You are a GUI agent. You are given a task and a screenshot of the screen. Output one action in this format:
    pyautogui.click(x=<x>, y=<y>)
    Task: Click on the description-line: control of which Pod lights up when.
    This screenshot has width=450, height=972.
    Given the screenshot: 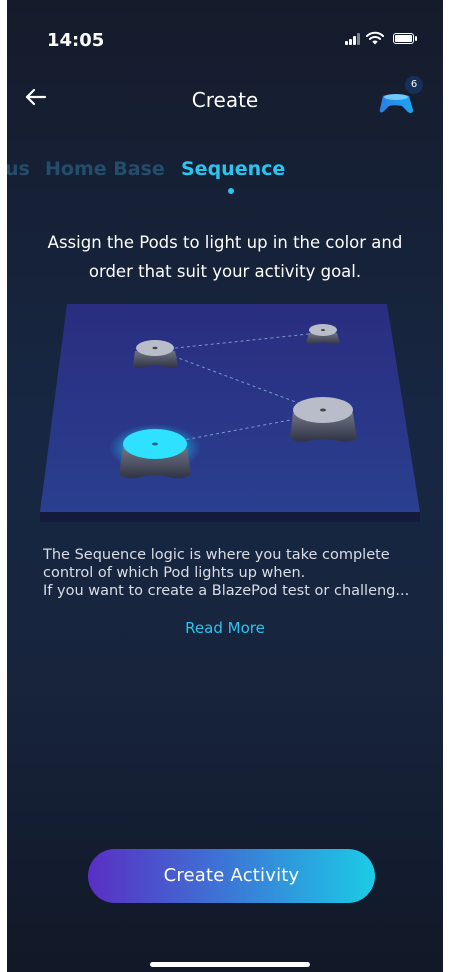 What is the action you would take?
    pyautogui.click(x=174, y=573)
    